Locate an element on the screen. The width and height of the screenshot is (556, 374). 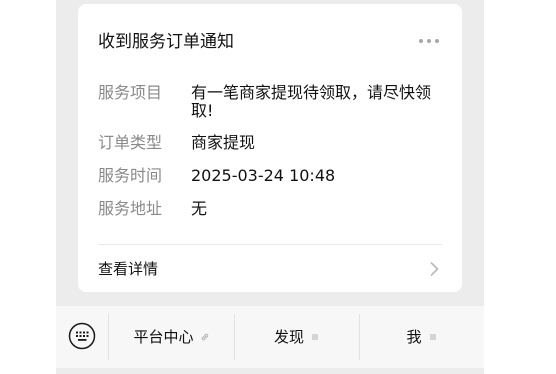
menu-item-discover: 发现 is located at coordinates (297, 337).